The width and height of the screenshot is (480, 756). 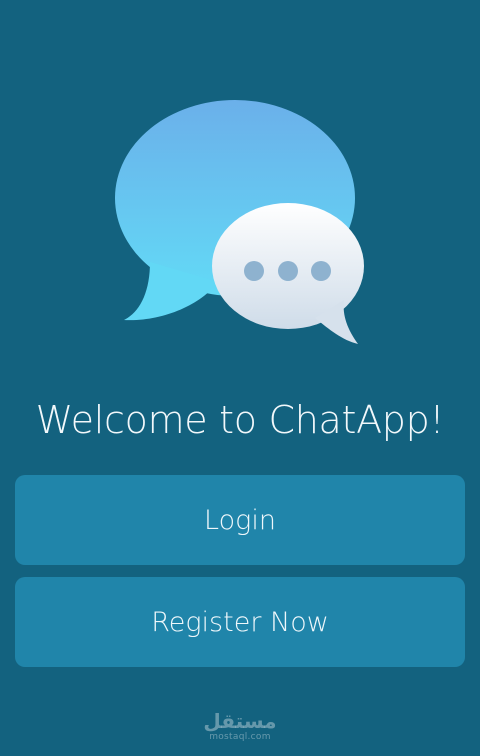 What do you see at coordinates (240, 721) in the screenshot?
I see `watermark-arabic: مستقل` at bounding box center [240, 721].